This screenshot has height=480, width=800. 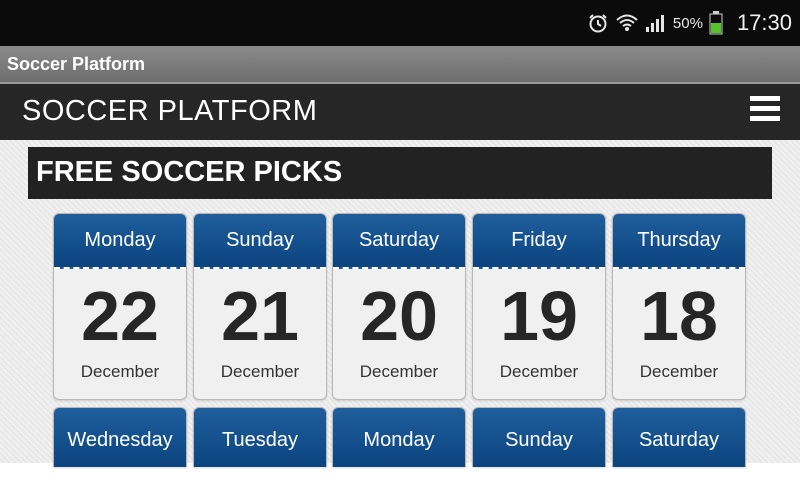 What do you see at coordinates (539, 316) in the screenshot?
I see `date-number: 19` at bounding box center [539, 316].